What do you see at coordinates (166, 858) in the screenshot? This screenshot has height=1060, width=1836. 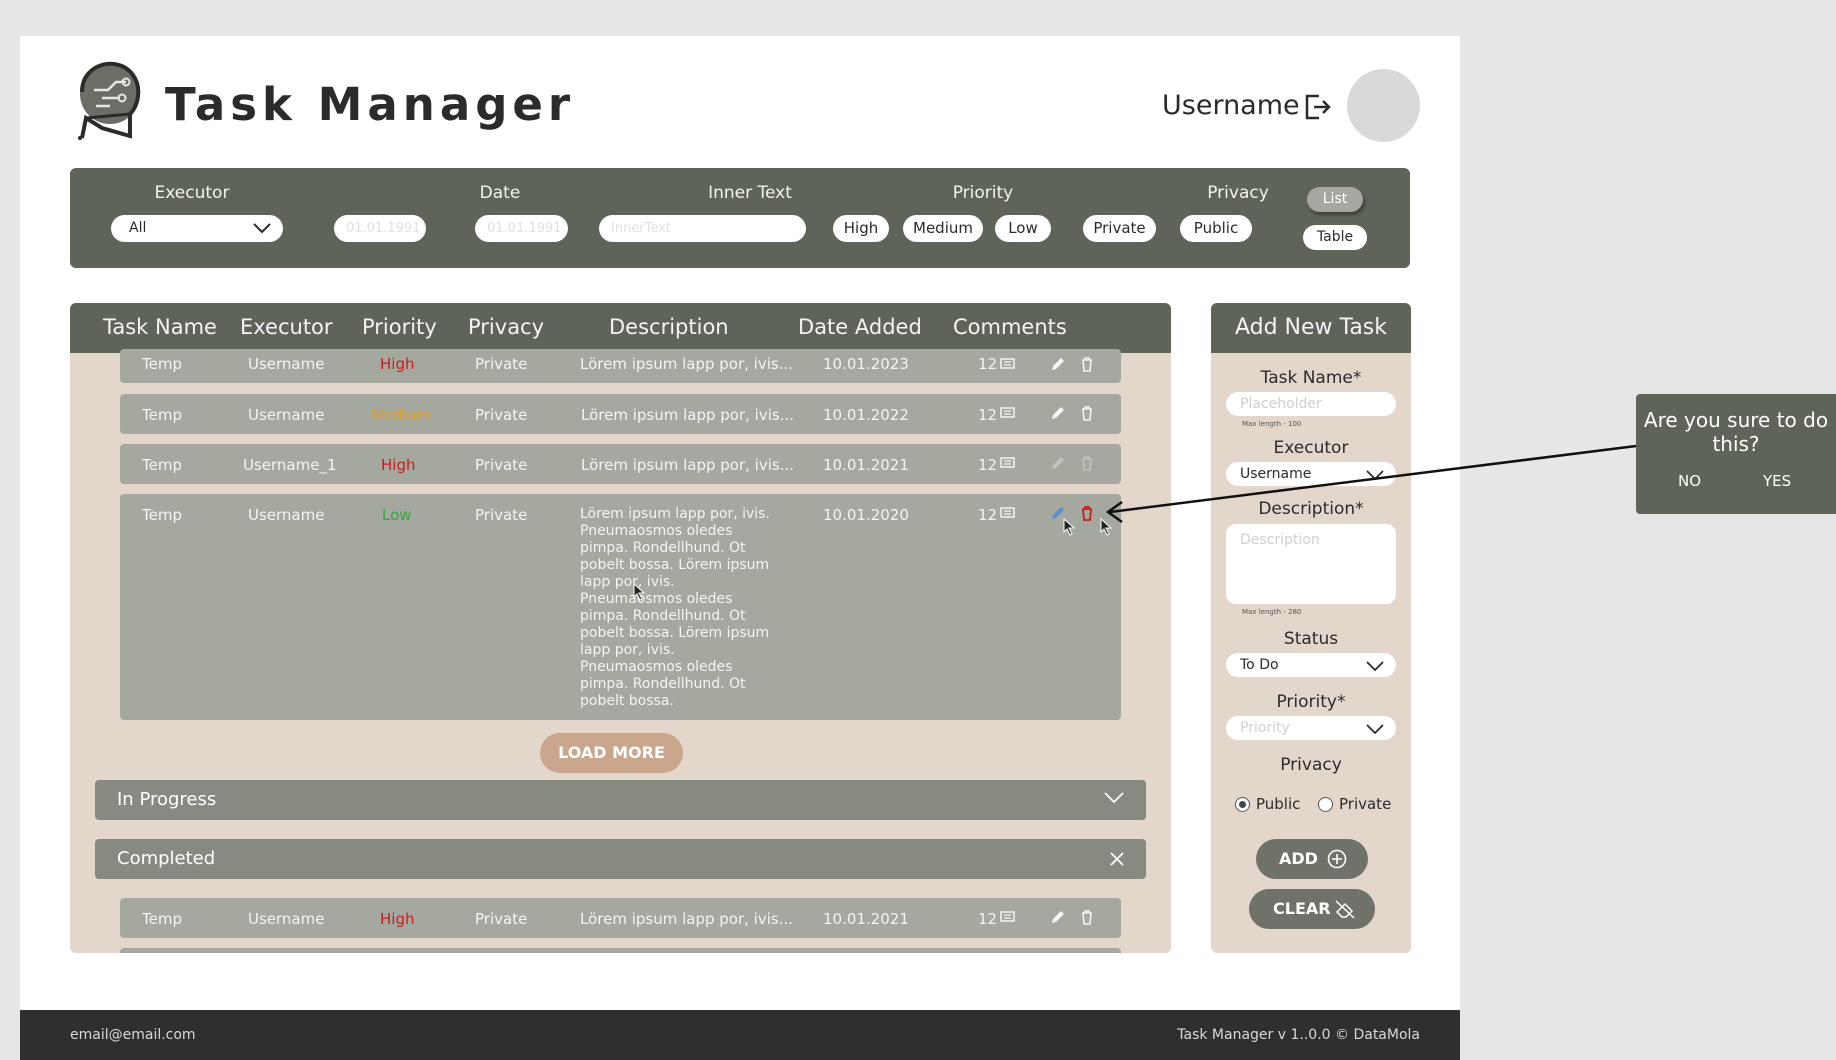 I see `group-completed-label: Completed` at bounding box center [166, 858].